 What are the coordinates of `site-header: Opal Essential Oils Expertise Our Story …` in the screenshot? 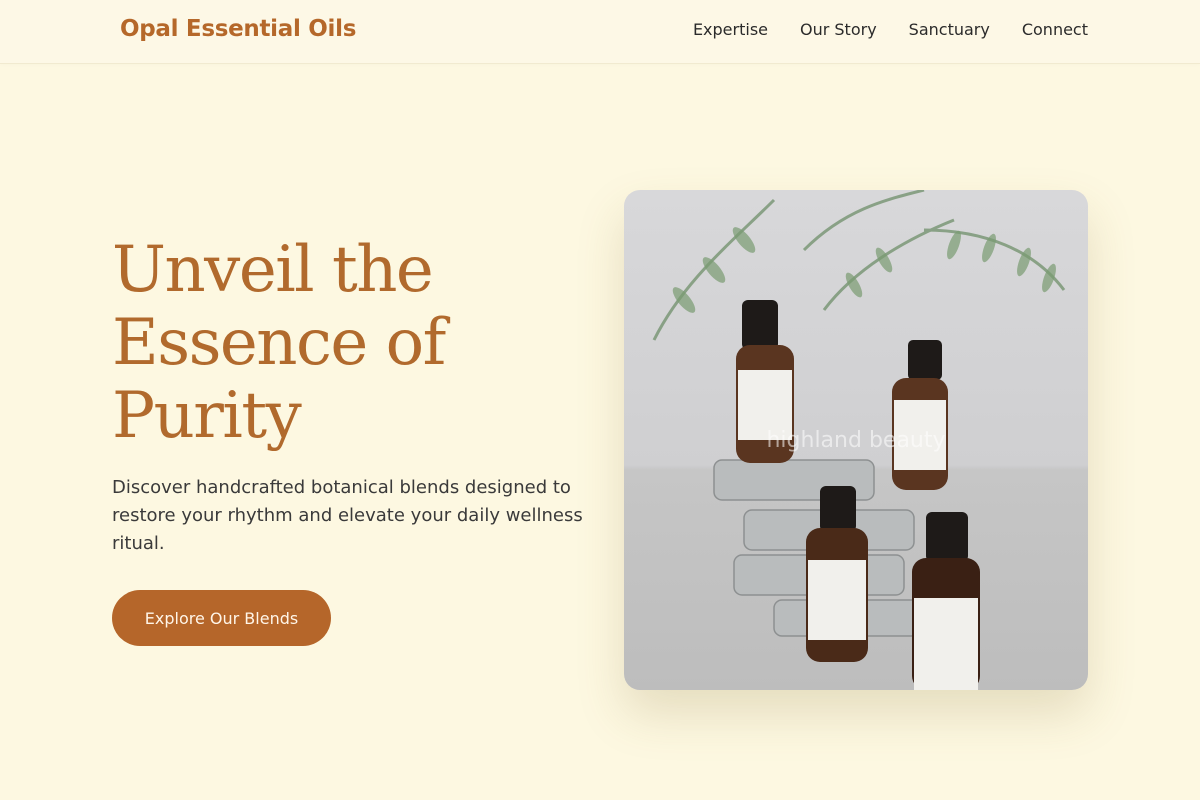 It's located at (600, 32).